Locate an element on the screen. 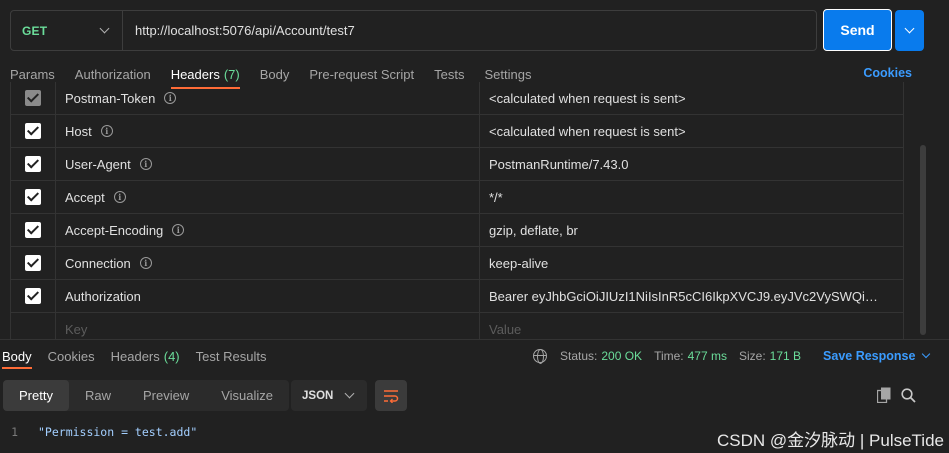  header-key-cell: Host i is located at coordinates (268, 131).